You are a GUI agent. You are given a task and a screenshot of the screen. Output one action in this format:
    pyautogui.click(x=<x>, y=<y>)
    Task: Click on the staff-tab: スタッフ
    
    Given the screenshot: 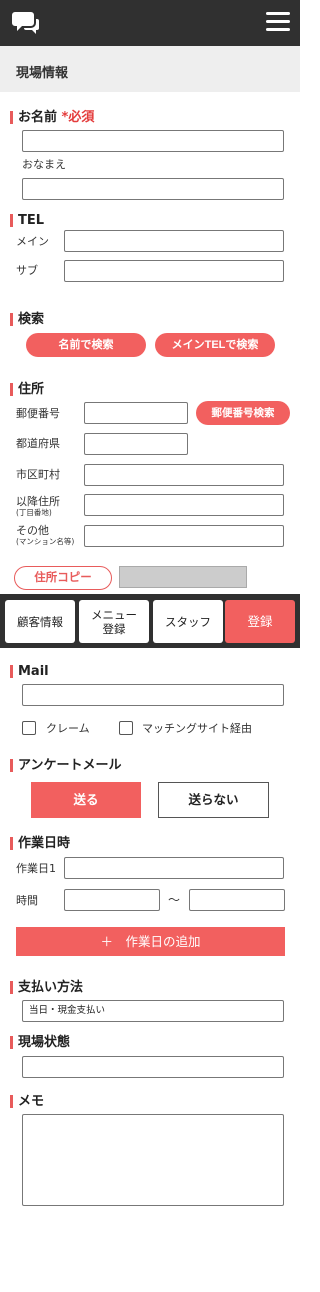 What is the action you would take?
    pyautogui.click(x=188, y=621)
    